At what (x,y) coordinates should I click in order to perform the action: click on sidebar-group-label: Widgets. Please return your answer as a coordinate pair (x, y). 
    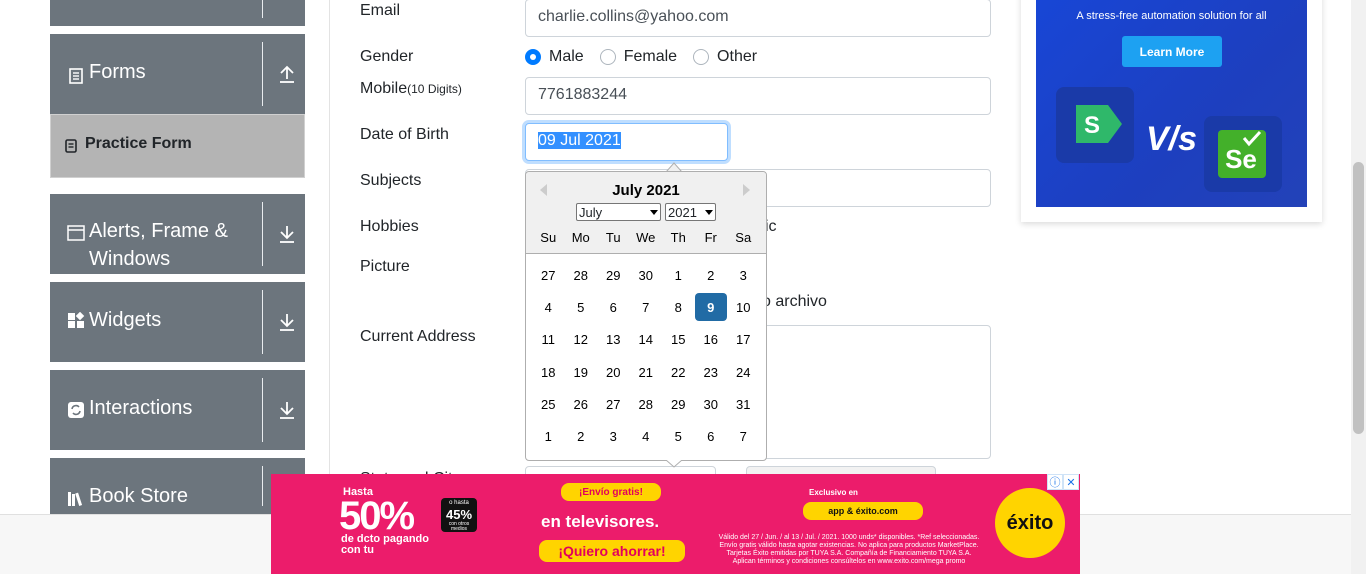
    Looking at the image, I should click on (125, 320).